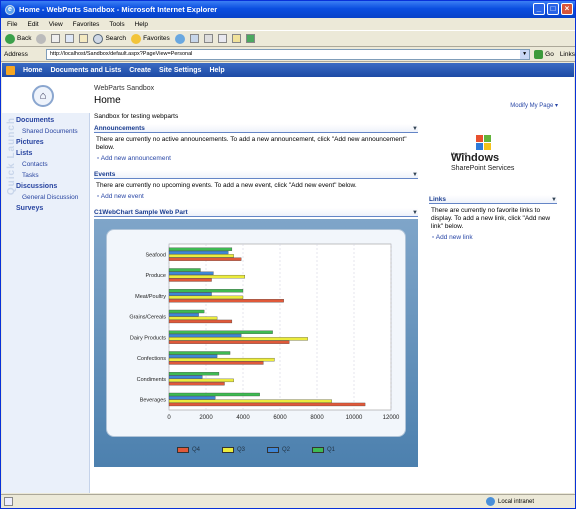 The image size is (576, 509). I want to click on y-tick-label: Seafood, so click(156, 255).